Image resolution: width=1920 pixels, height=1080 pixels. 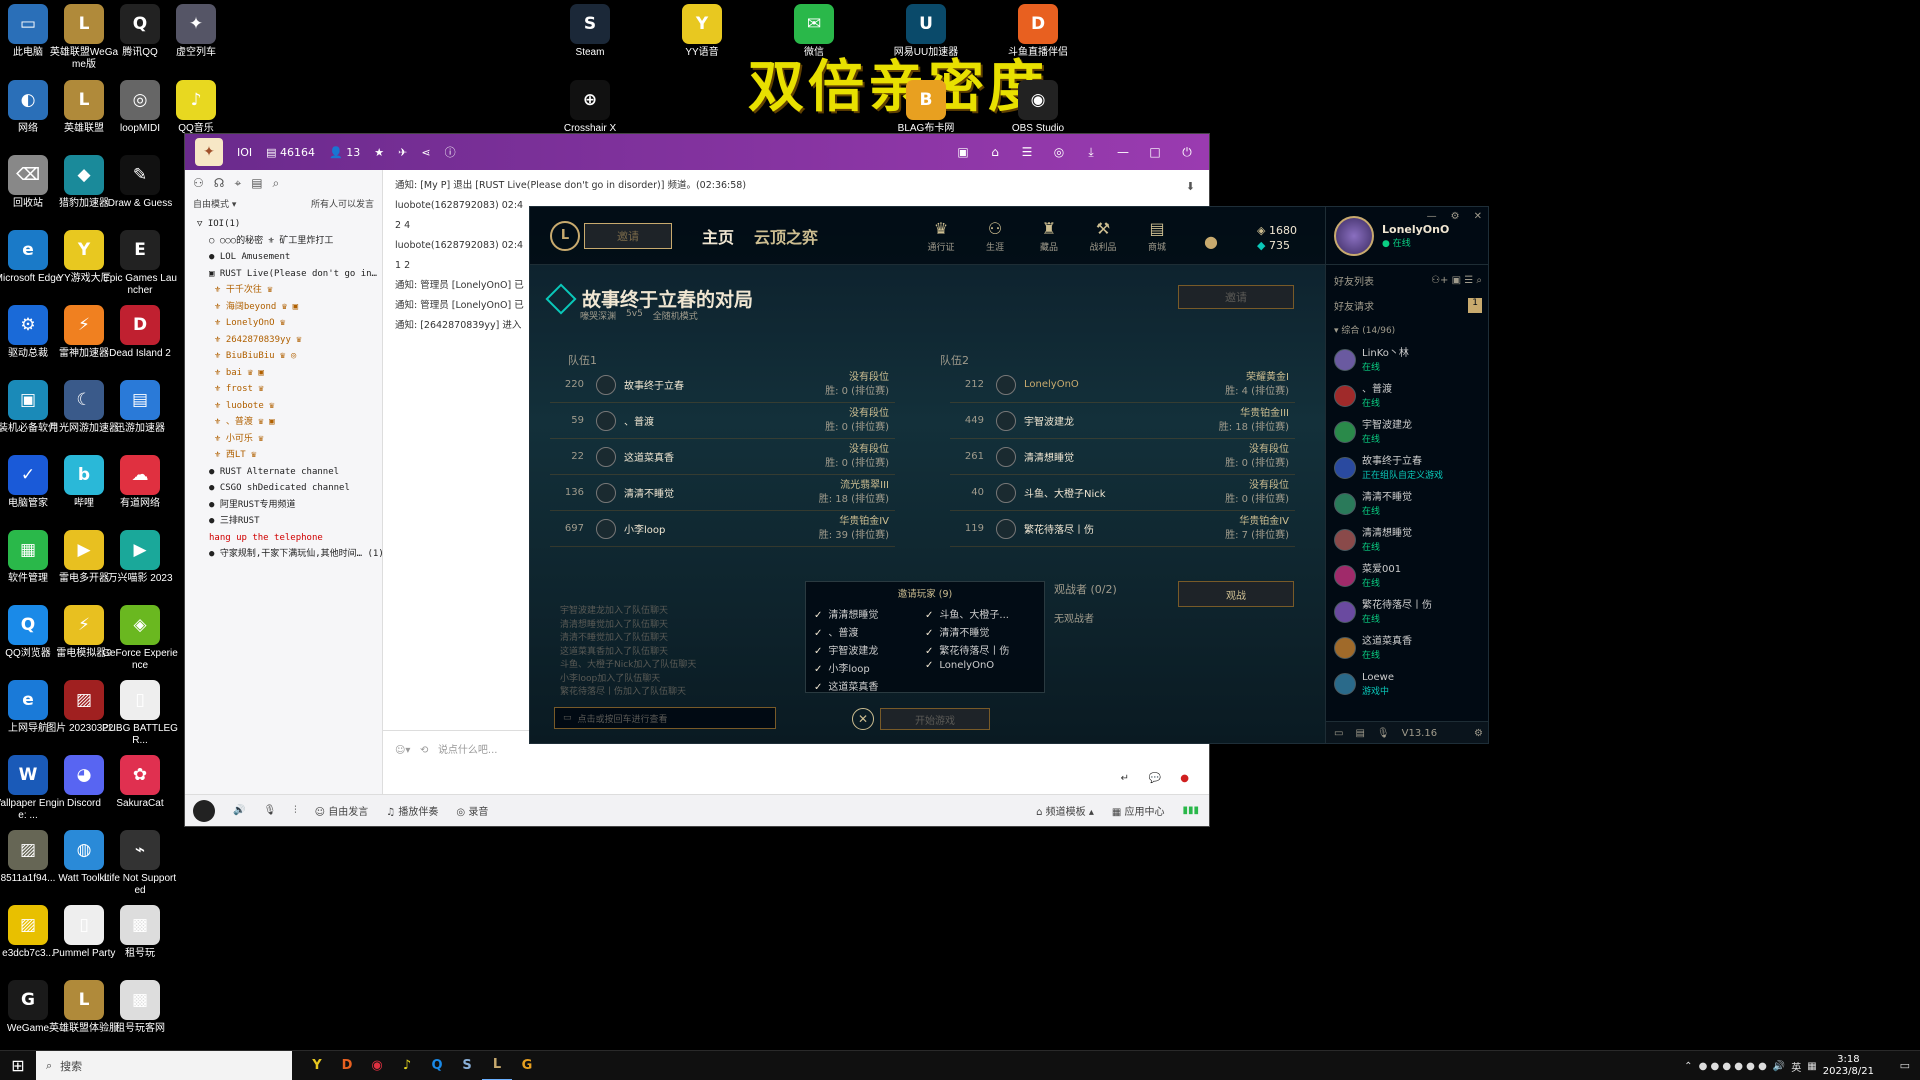 I want to click on volume-icon: 🔊, so click(x=1779, y=1066).